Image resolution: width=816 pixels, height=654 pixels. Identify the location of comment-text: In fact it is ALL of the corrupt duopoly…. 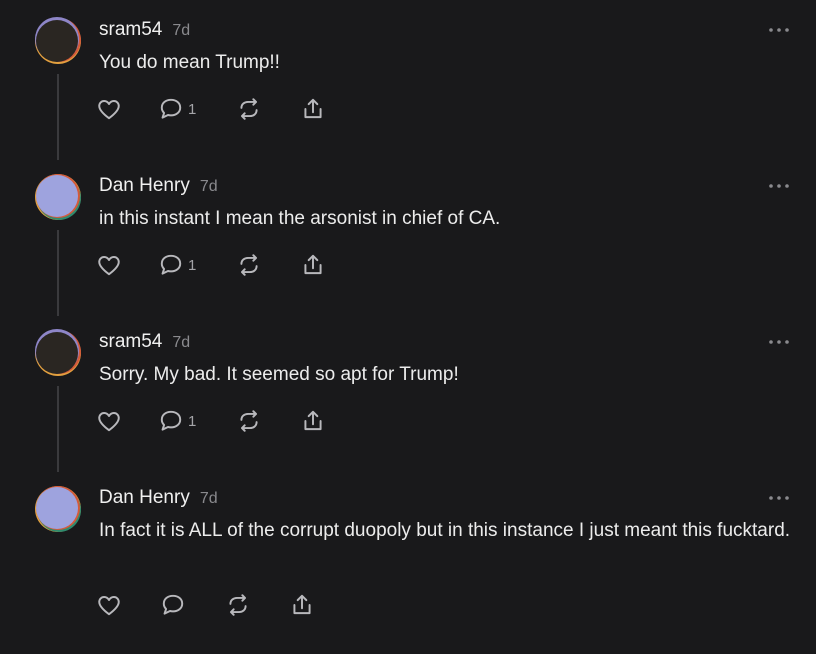
(445, 530).